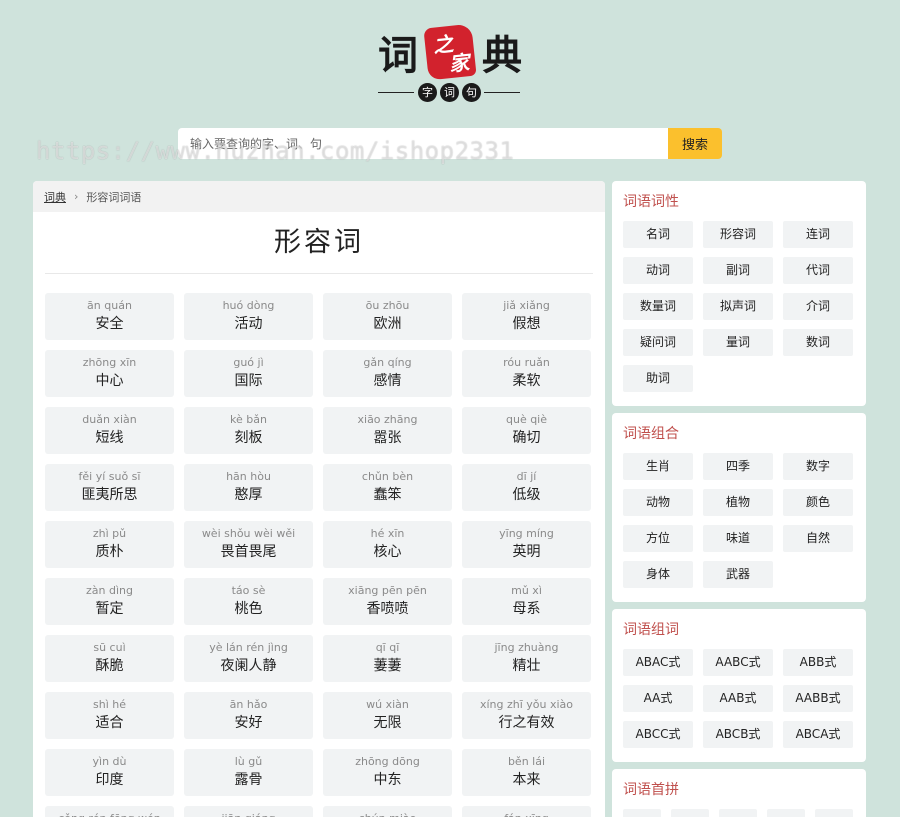 The width and height of the screenshot is (900, 817). I want to click on word-hanzi: 适合, so click(109, 723).